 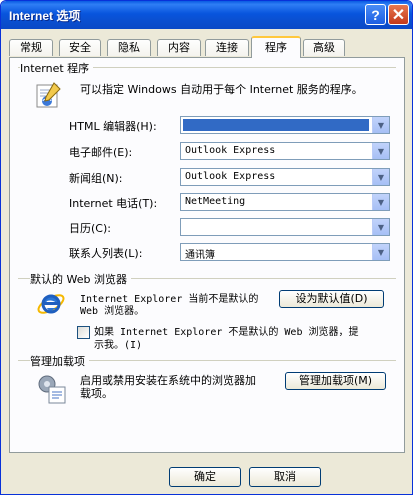 What do you see at coordinates (83, 332) in the screenshot?
I see `prompt-default-checkbox` at bounding box center [83, 332].